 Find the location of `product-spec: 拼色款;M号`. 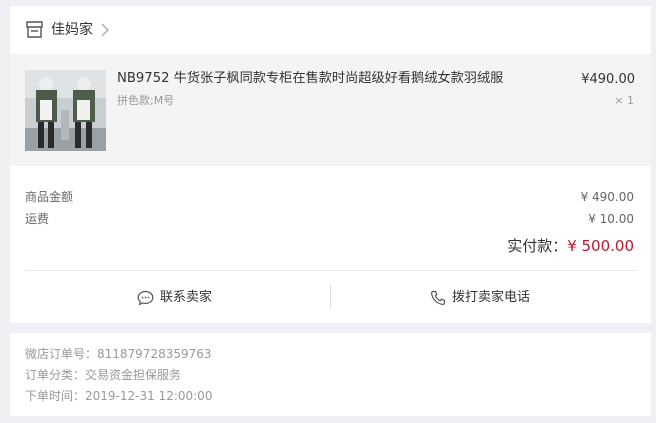

product-spec: 拼色款;M号 is located at coordinates (146, 100).